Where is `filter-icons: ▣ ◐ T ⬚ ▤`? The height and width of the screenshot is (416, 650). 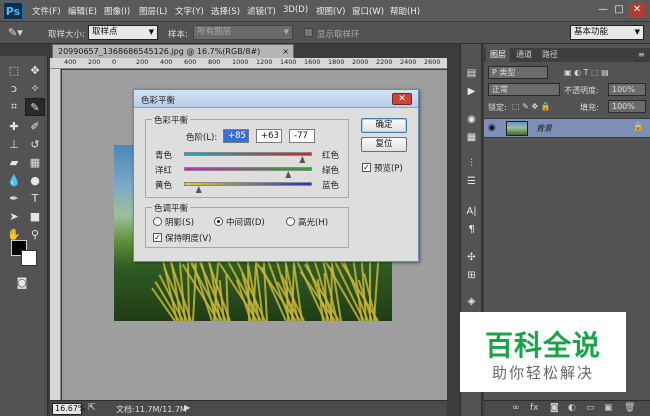 filter-icons: ▣ ◐ T ⬚ ▤ is located at coordinates (586, 72).